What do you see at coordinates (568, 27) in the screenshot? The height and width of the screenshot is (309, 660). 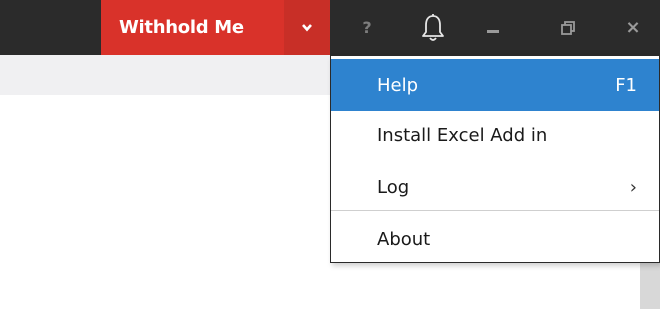 I see `restore-icon` at bounding box center [568, 27].